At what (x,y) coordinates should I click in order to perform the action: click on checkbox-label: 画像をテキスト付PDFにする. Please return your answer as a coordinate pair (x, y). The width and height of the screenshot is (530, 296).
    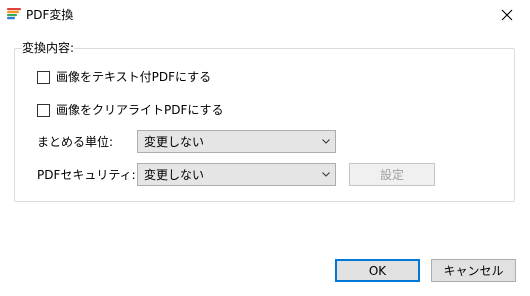
    Looking at the image, I should click on (134, 77).